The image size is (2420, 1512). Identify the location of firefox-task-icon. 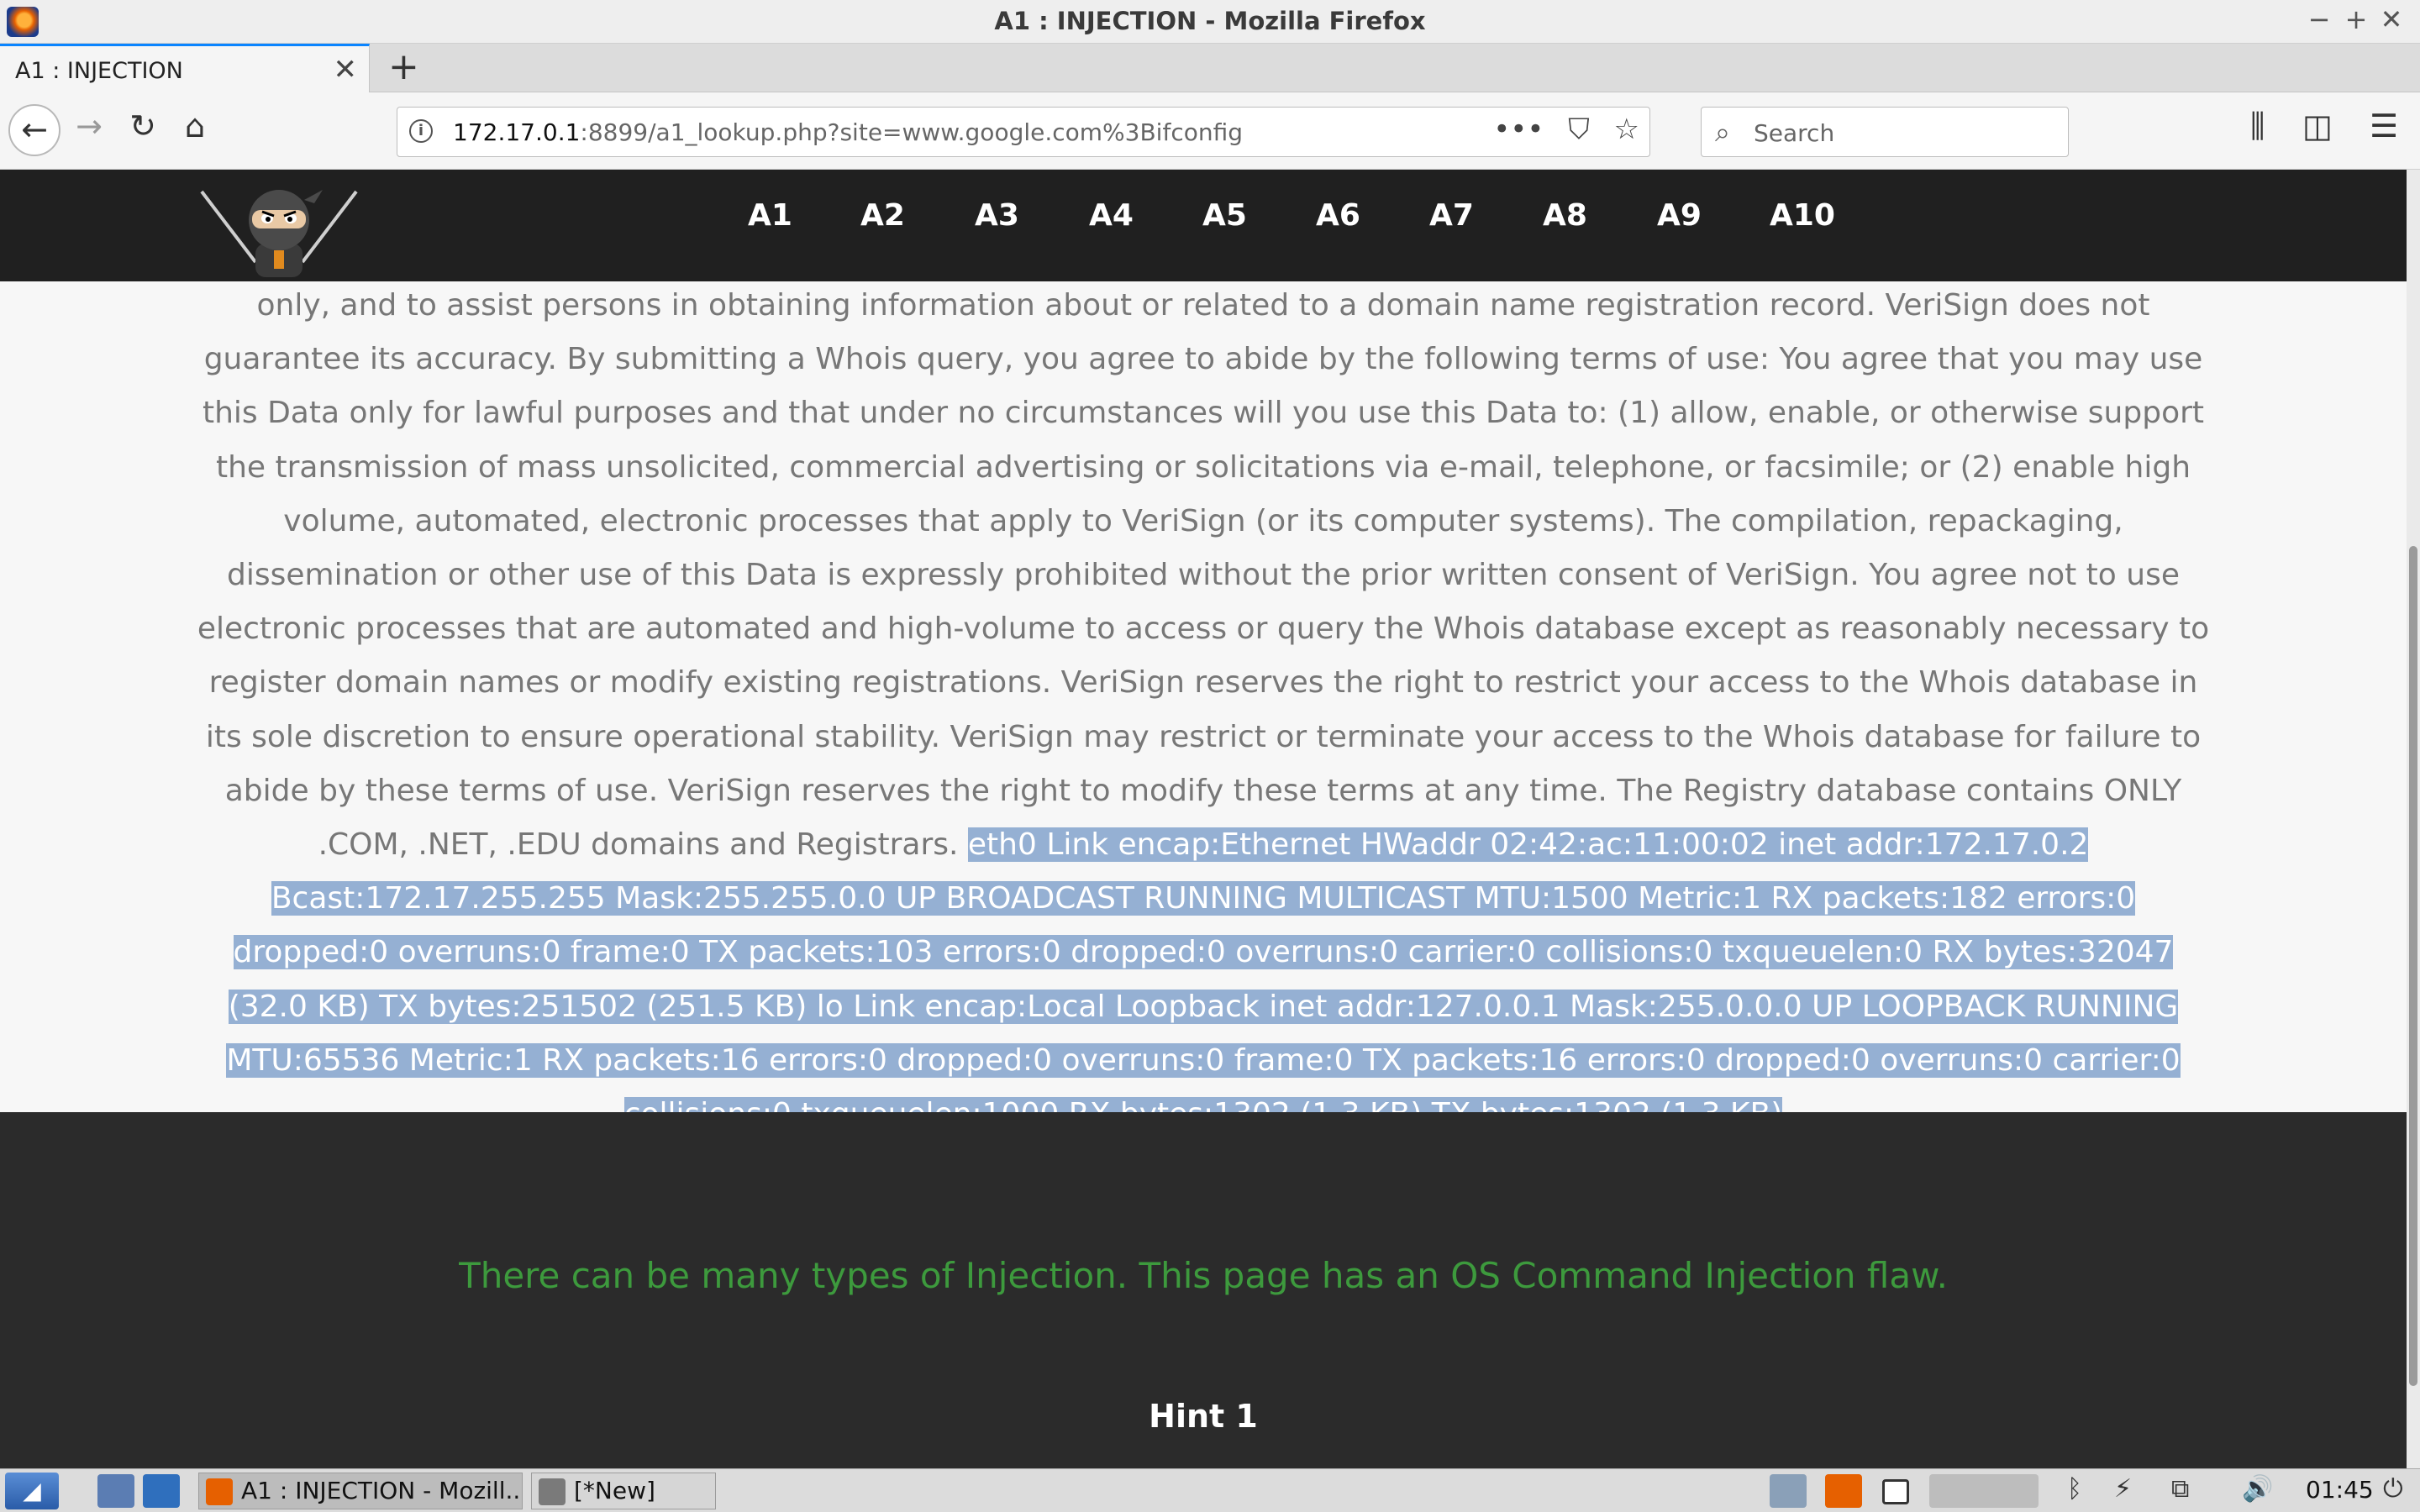
(219, 1491).